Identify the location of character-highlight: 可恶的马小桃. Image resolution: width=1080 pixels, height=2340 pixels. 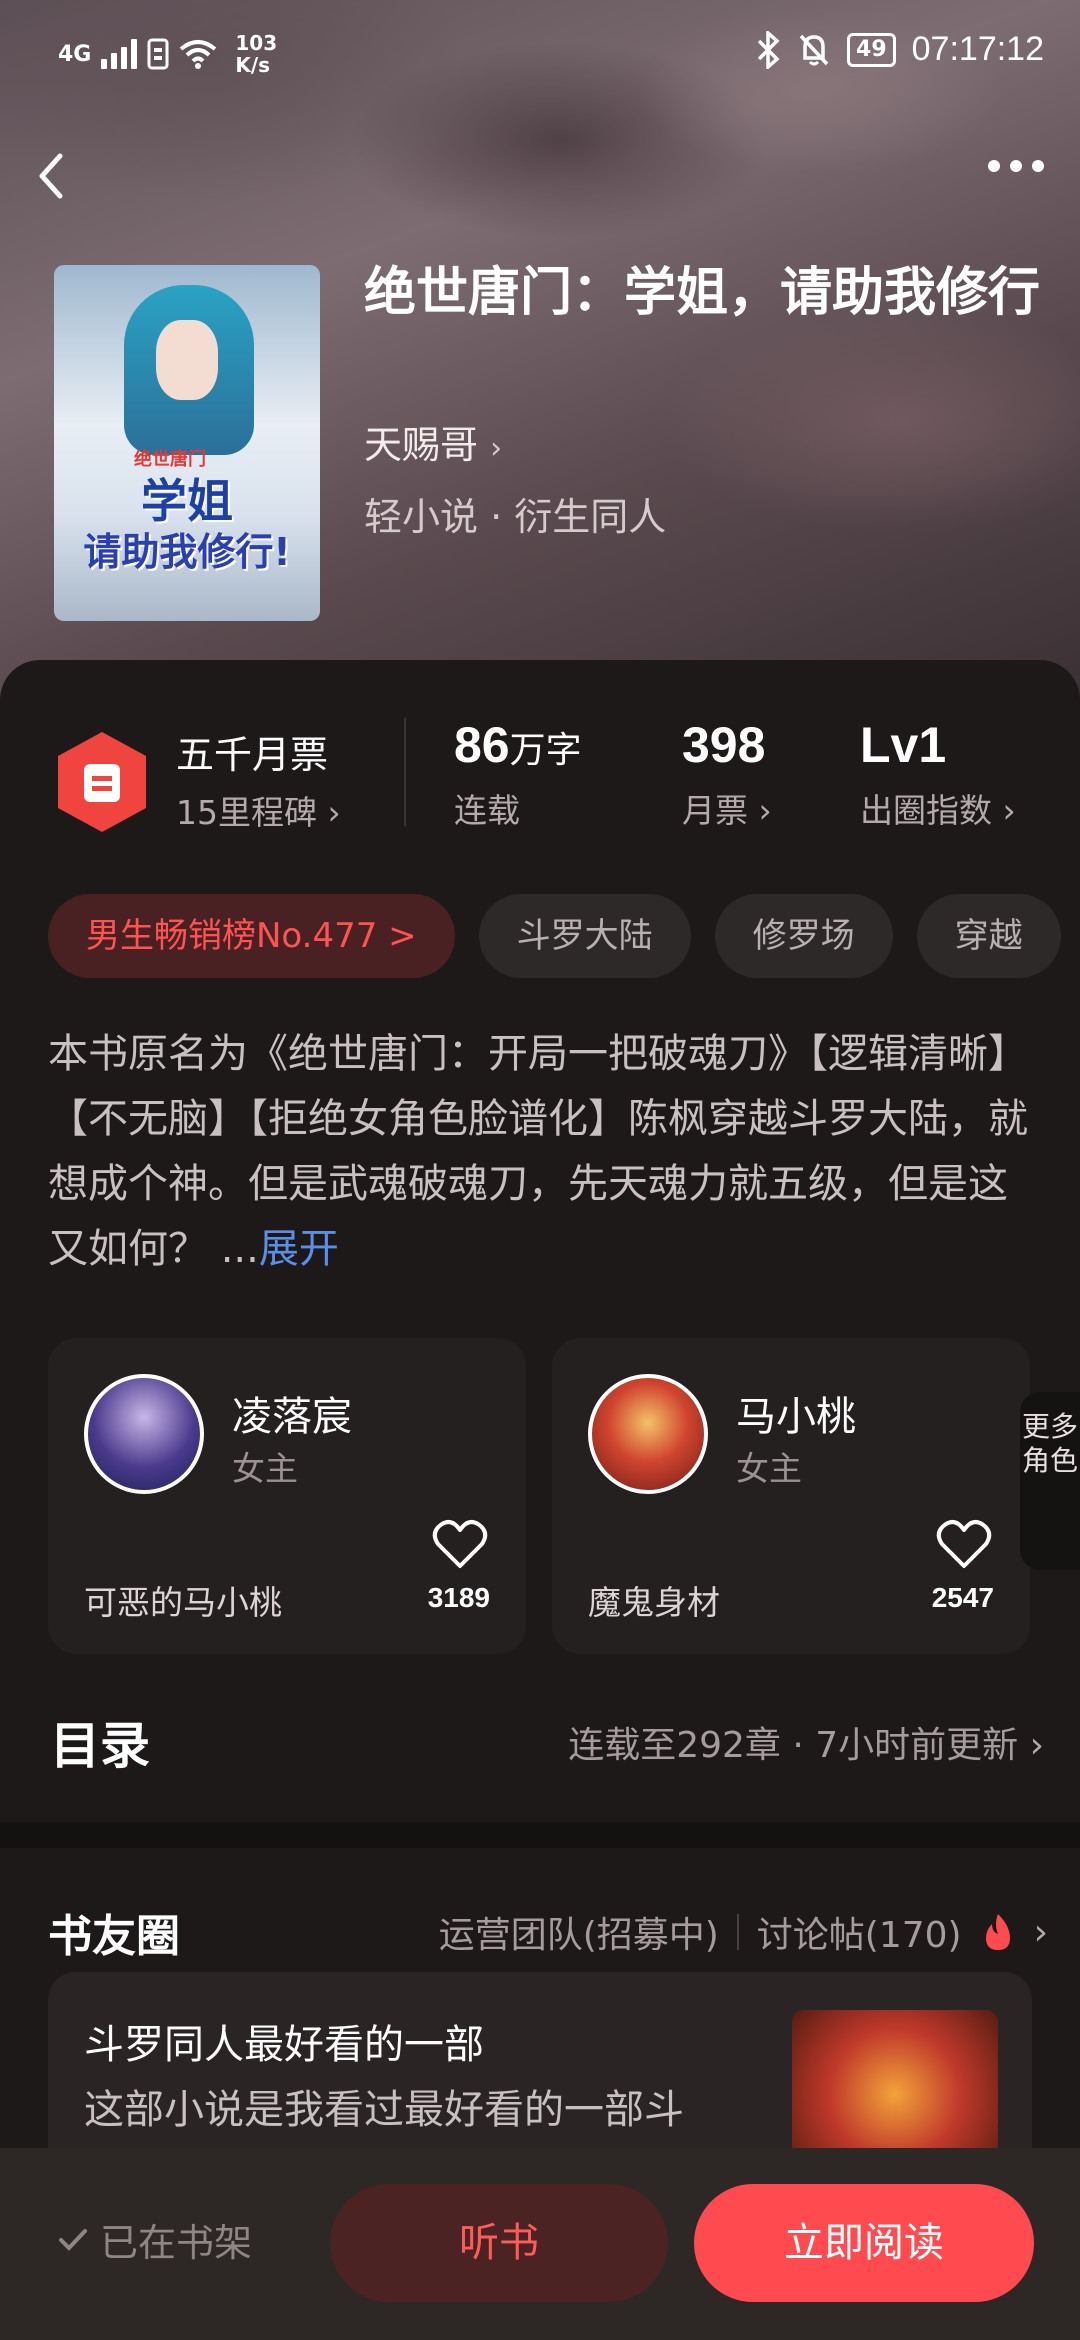
(183, 1602).